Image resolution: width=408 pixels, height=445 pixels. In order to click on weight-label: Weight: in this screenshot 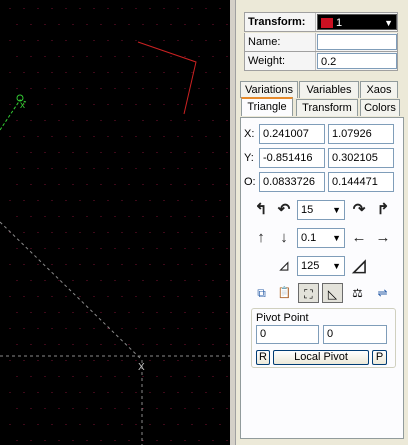, I will do `click(280, 61)`.